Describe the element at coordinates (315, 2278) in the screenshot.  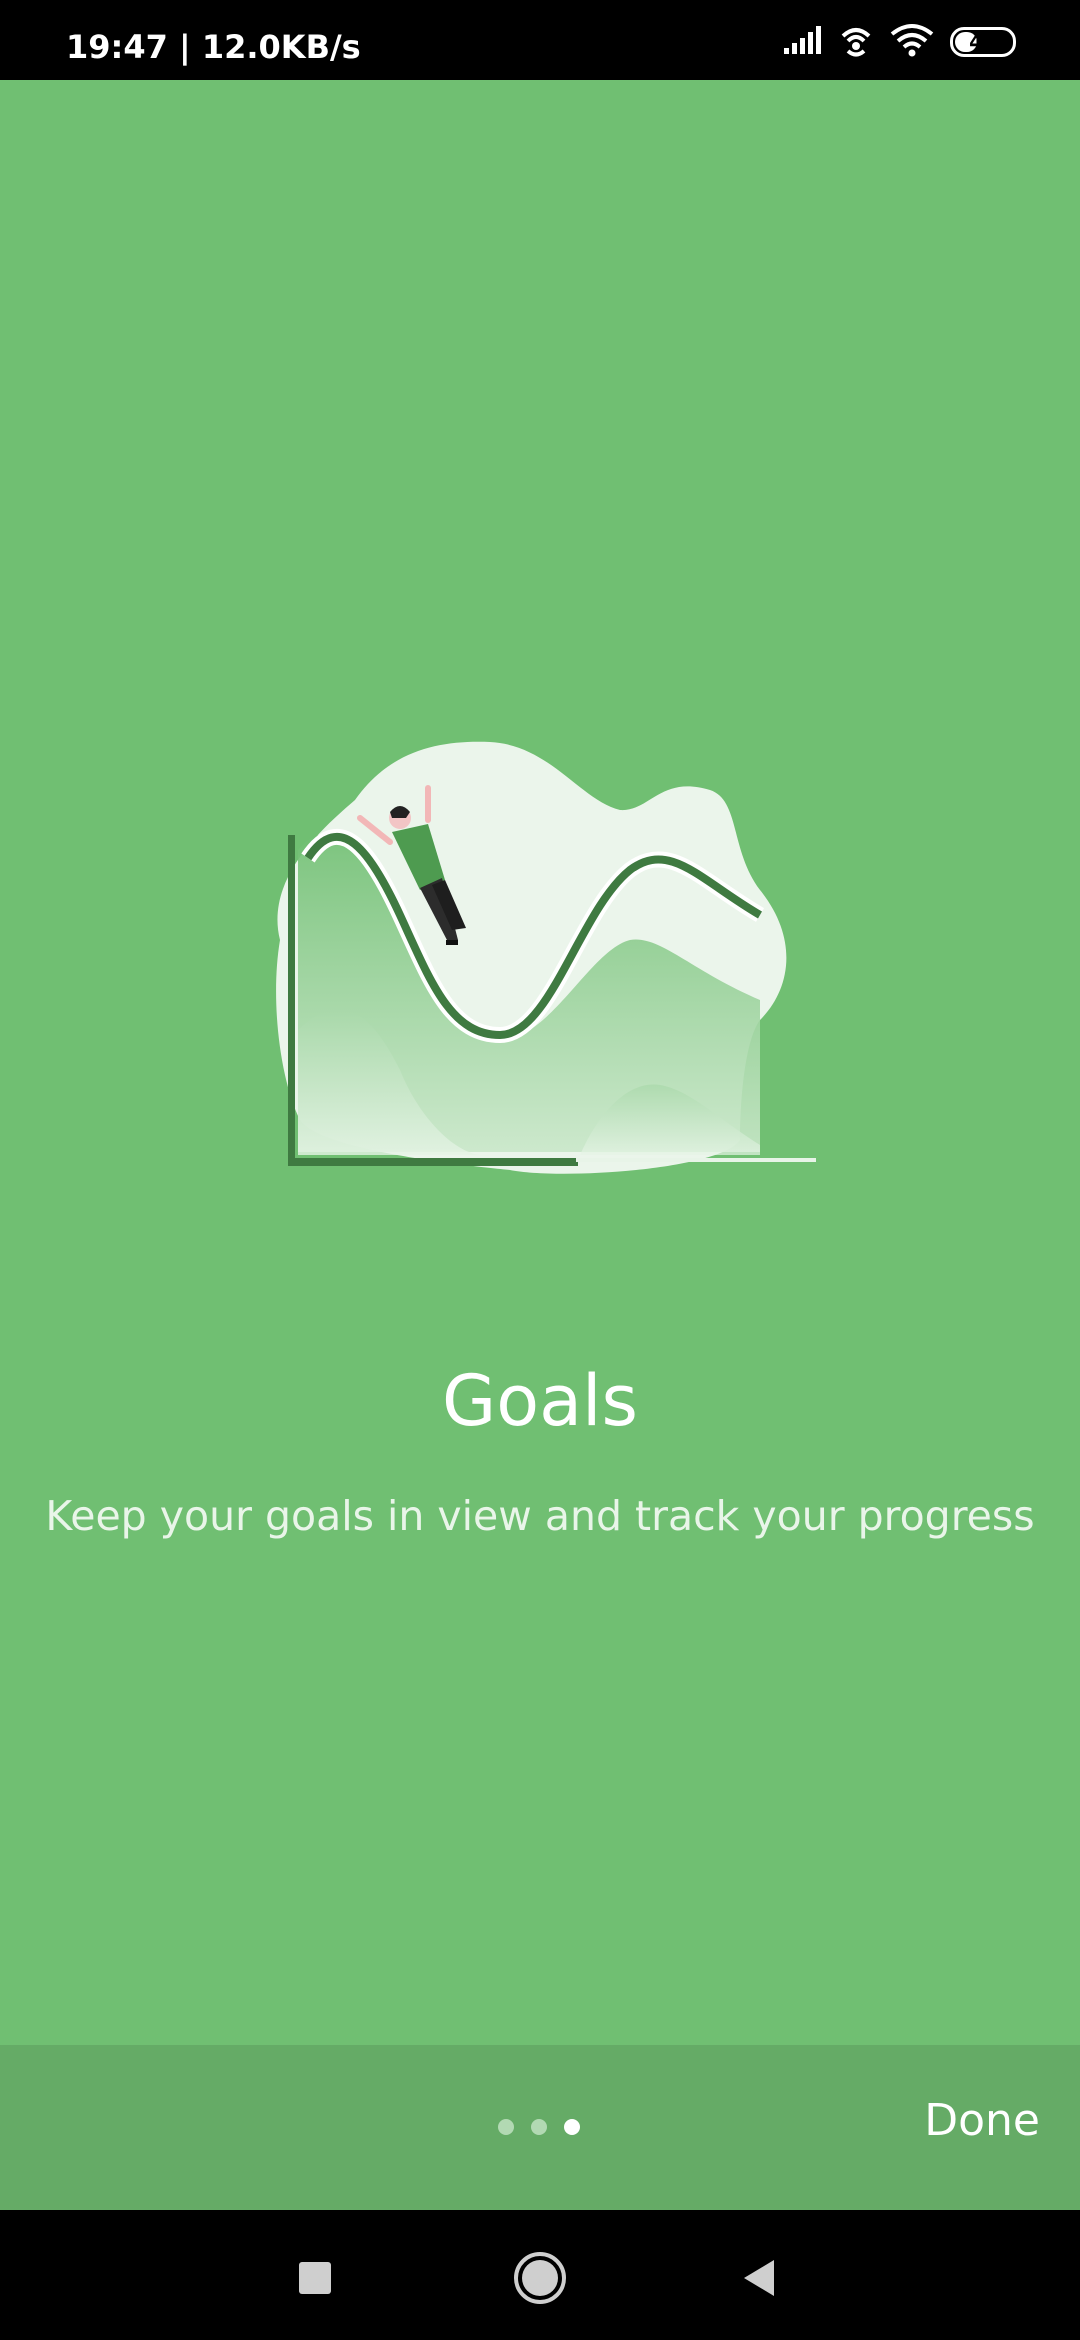
I see `recents-icon` at that location.